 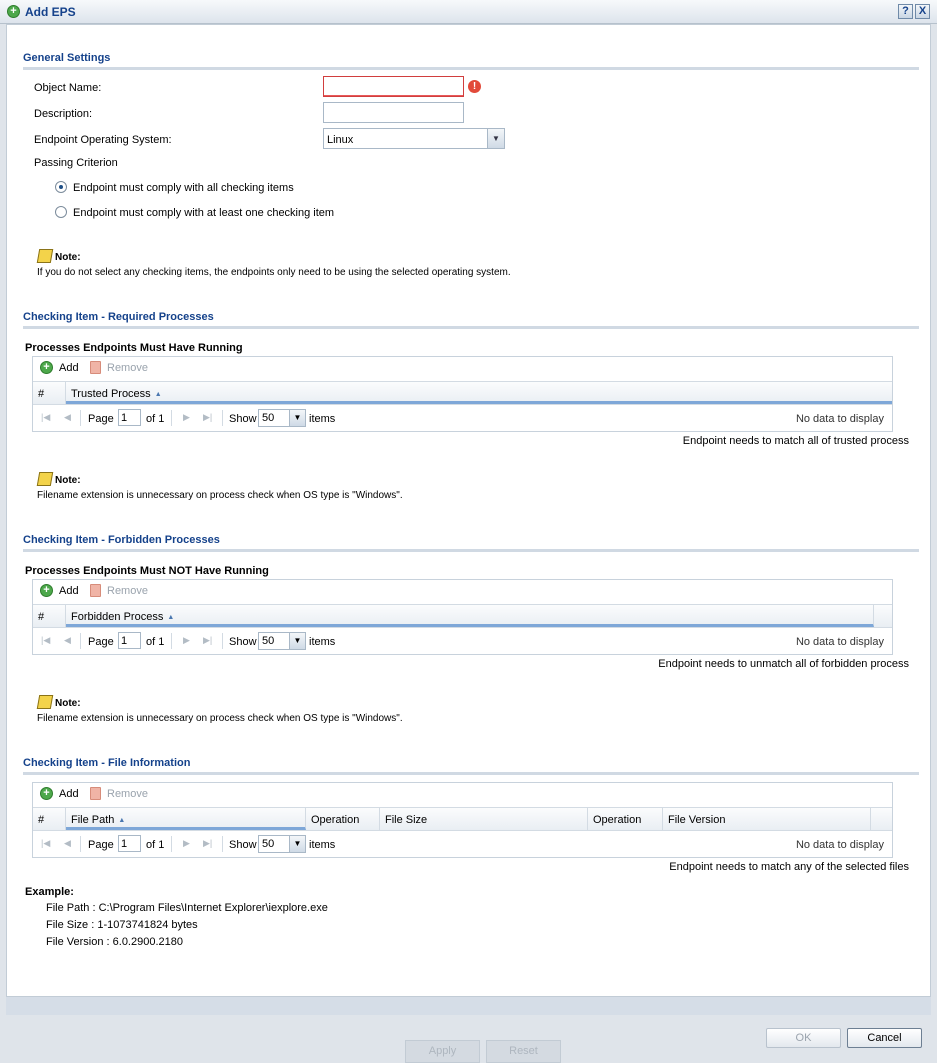 I want to click on grid-header: # Forbidden Process ▲, so click(x=462, y=616).